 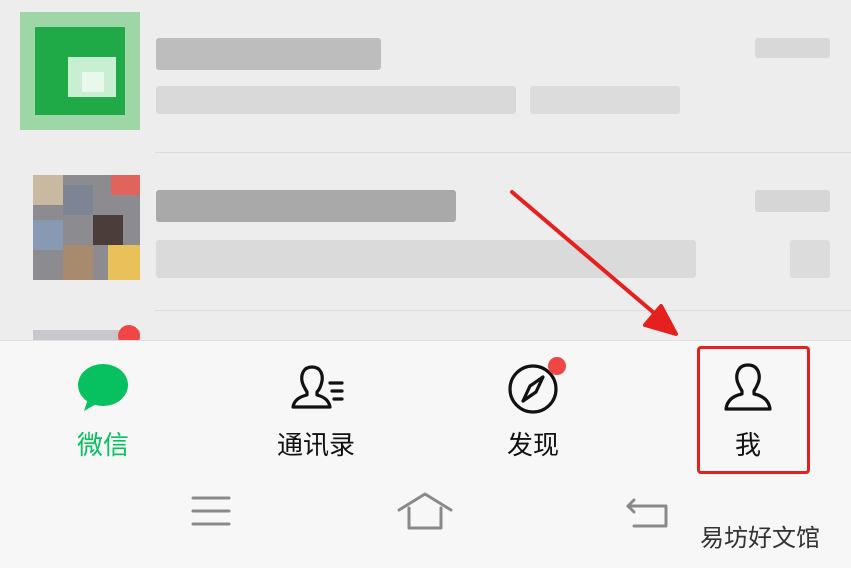 What do you see at coordinates (753, 410) in the screenshot?
I see `highlight-box` at bounding box center [753, 410].